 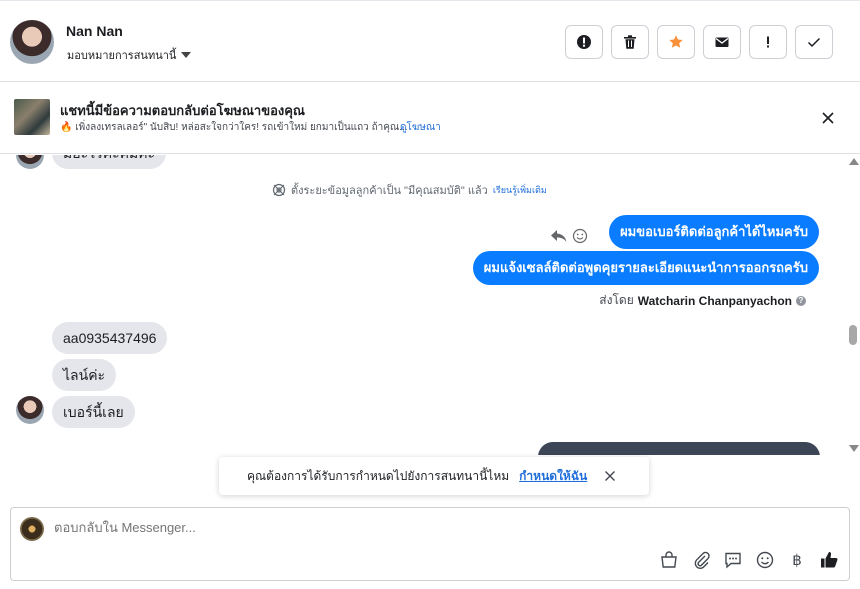 I want to click on mark-unread-button, so click(x=722, y=42).